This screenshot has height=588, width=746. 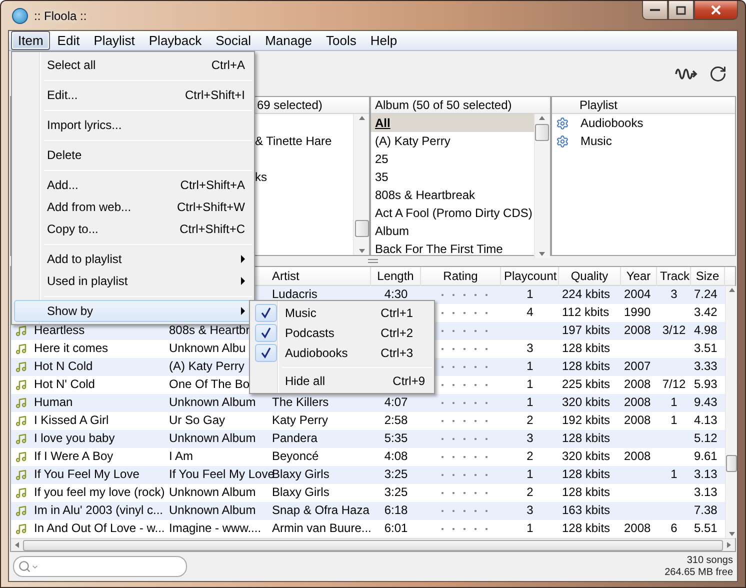 I want to click on menu-item: Select all Ctrl+A, so click(x=133, y=65).